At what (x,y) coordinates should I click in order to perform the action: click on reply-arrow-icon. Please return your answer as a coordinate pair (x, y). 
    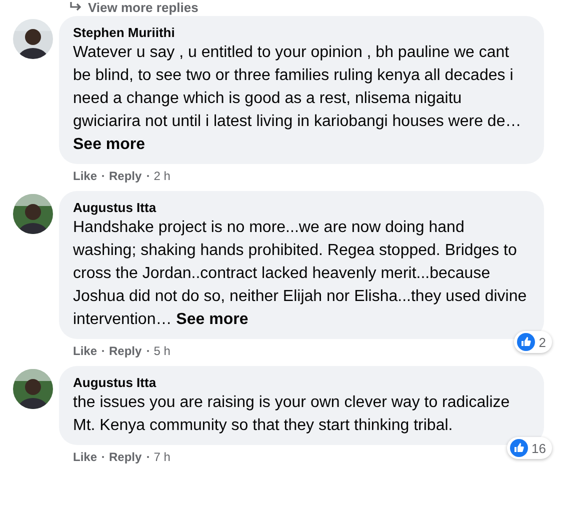
    Looking at the image, I should click on (76, 7).